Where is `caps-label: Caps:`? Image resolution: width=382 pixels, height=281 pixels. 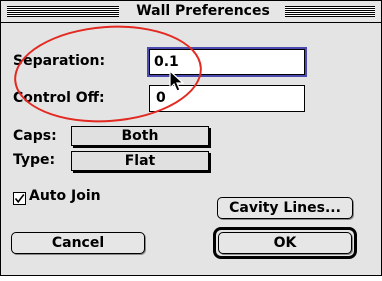
caps-label: Caps: is located at coordinates (35, 136).